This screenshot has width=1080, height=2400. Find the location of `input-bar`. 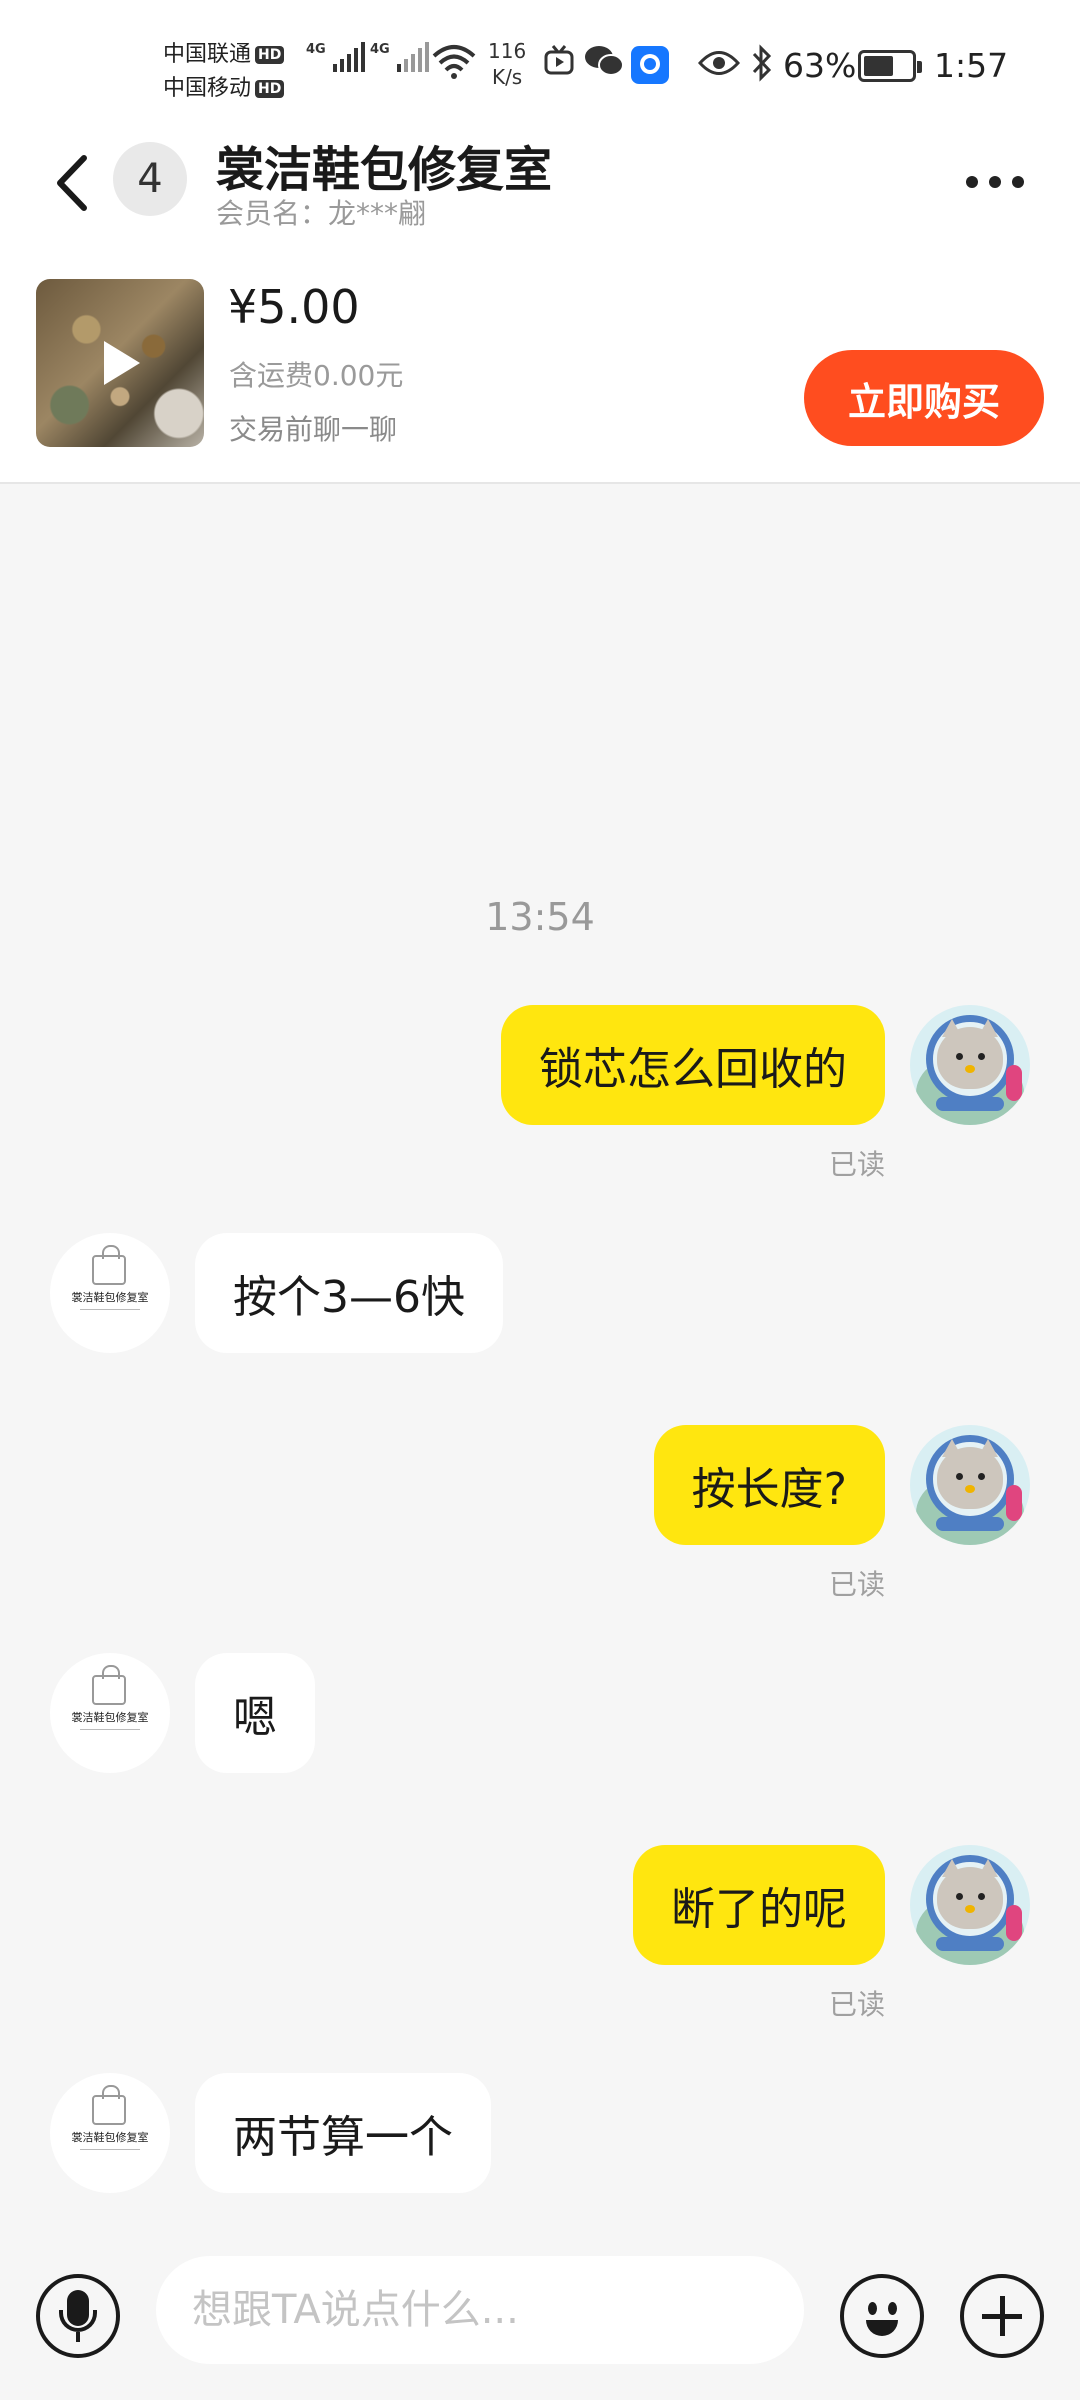

input-bar is located at coordinates (540, 2316).